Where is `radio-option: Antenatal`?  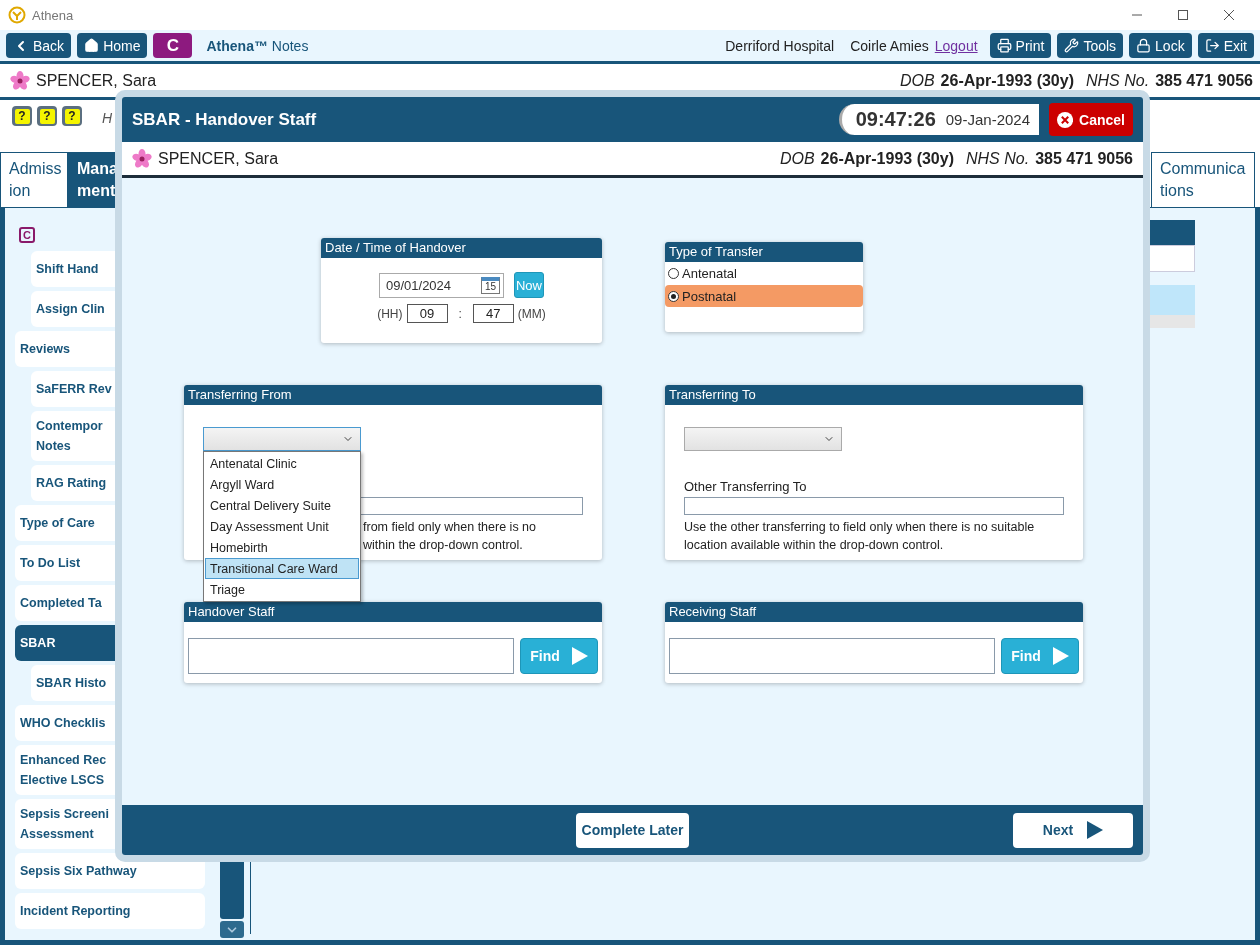 radio-option: Antenatal is located at coordinates (764, 273).